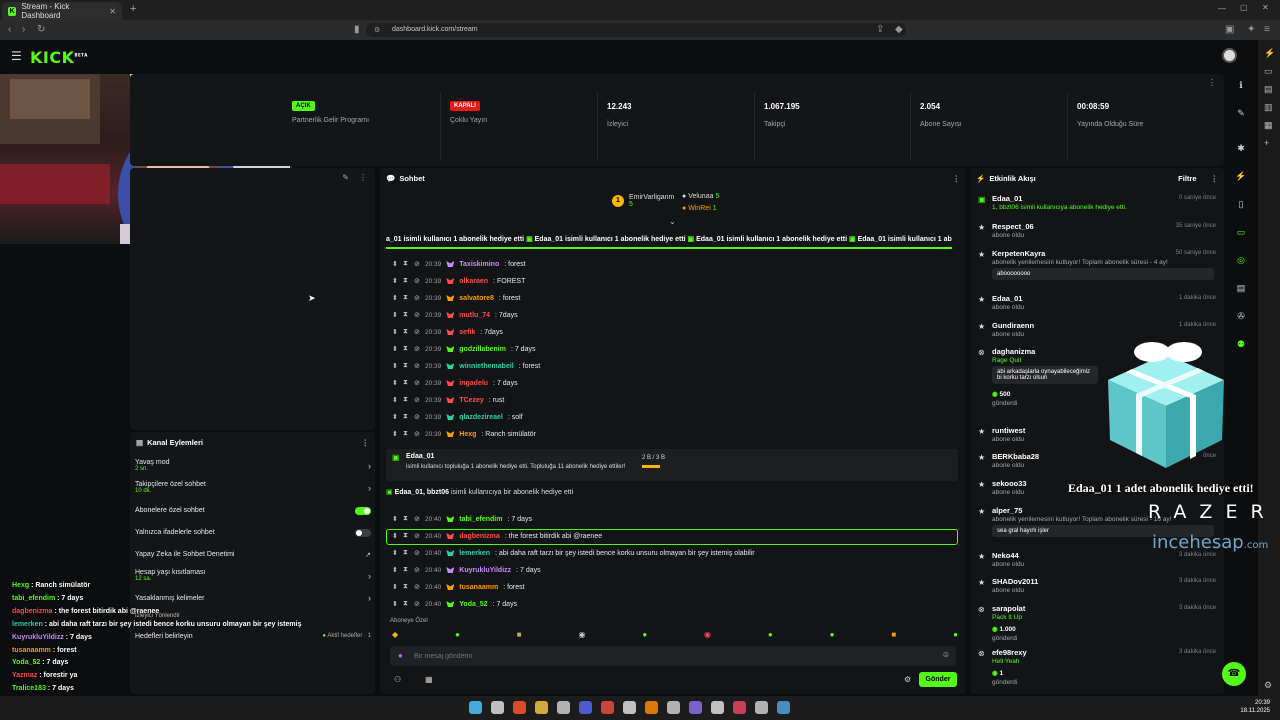 This screenshot has width=1280, height=720. Describe the element at coordinates (707, 636) in the screenshot. I see `emote-icon: ◉` at that location.